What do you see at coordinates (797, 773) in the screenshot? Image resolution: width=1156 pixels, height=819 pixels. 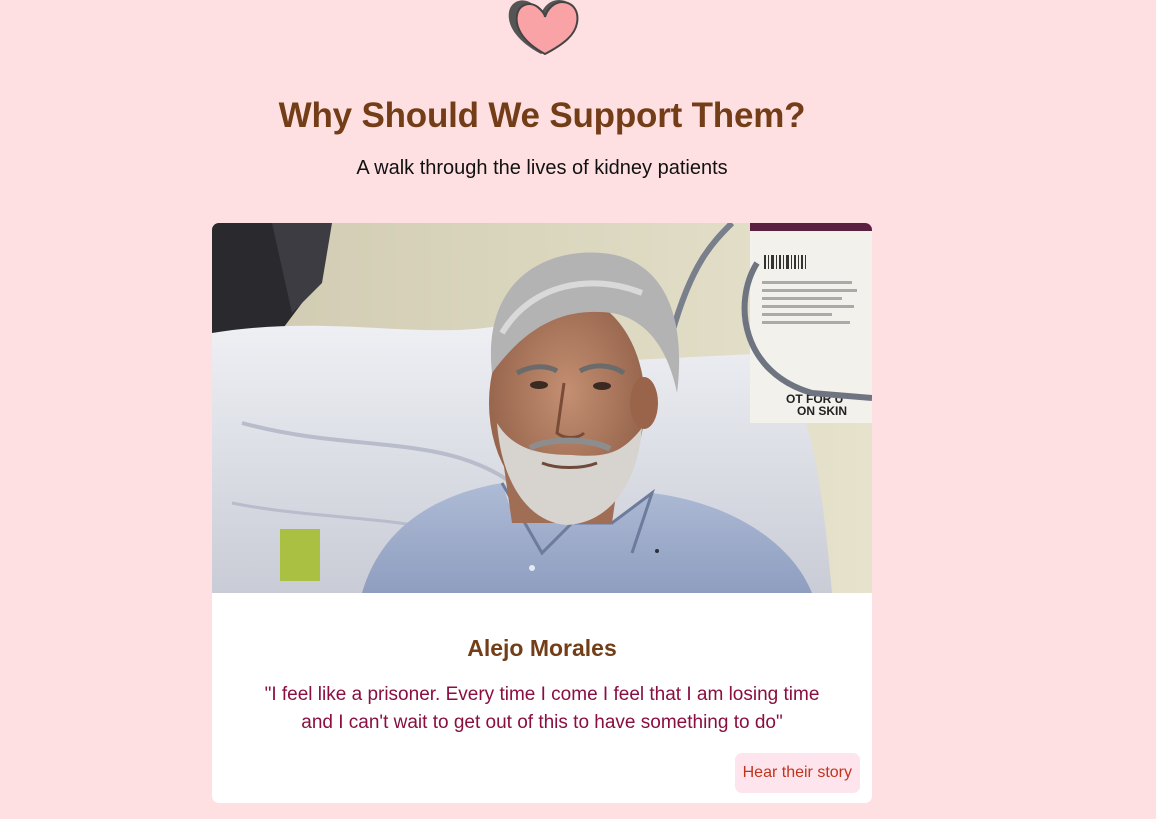 I see `hear-story-button: Hear their story` at bounding box center [797, 773].